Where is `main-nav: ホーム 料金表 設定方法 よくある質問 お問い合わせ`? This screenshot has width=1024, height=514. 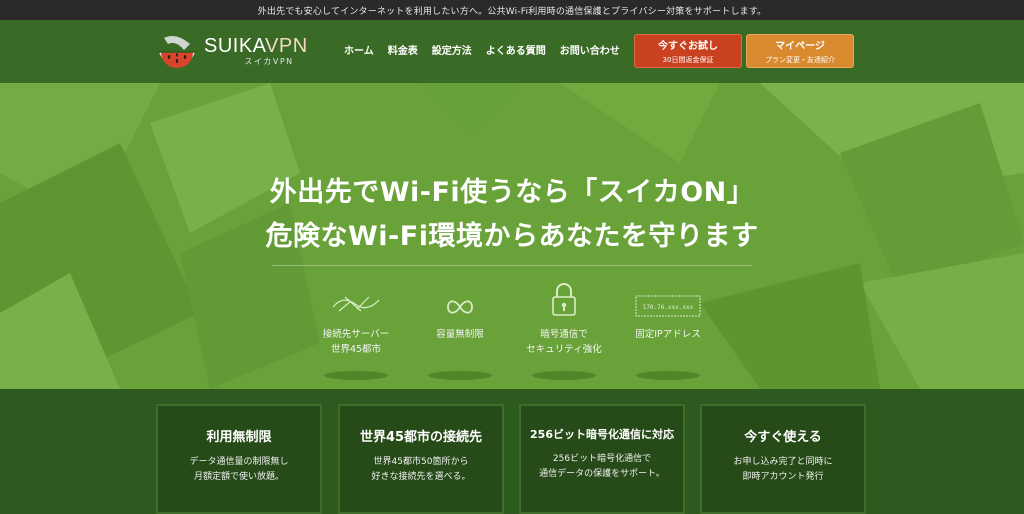
main-nav: ホーム 料金表 設定方法 よくある質問 お問い合わせ is located at coordinates (489, 49).